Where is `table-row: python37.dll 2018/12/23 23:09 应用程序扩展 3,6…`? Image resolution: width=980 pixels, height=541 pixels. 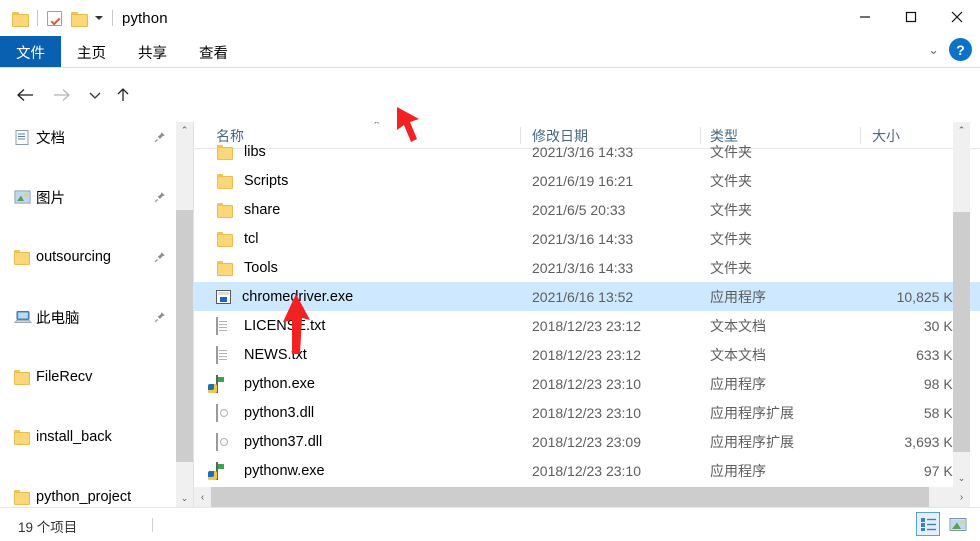 table-row: python37.dll 2018/12/23 23:09 应用程序扩展 3,6… is located at coordinates (587, 441).